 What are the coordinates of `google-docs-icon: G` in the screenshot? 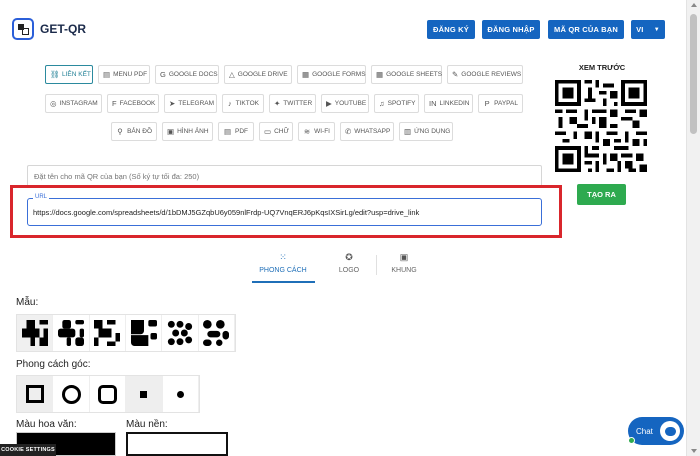 It's located at (163, 74).